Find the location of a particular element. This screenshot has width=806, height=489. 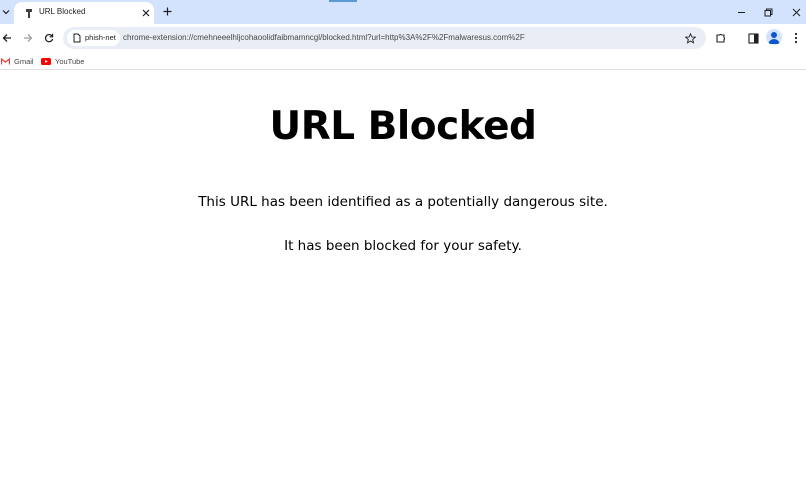

tab-title: URL Blocked is located at coordinates (62, 11).